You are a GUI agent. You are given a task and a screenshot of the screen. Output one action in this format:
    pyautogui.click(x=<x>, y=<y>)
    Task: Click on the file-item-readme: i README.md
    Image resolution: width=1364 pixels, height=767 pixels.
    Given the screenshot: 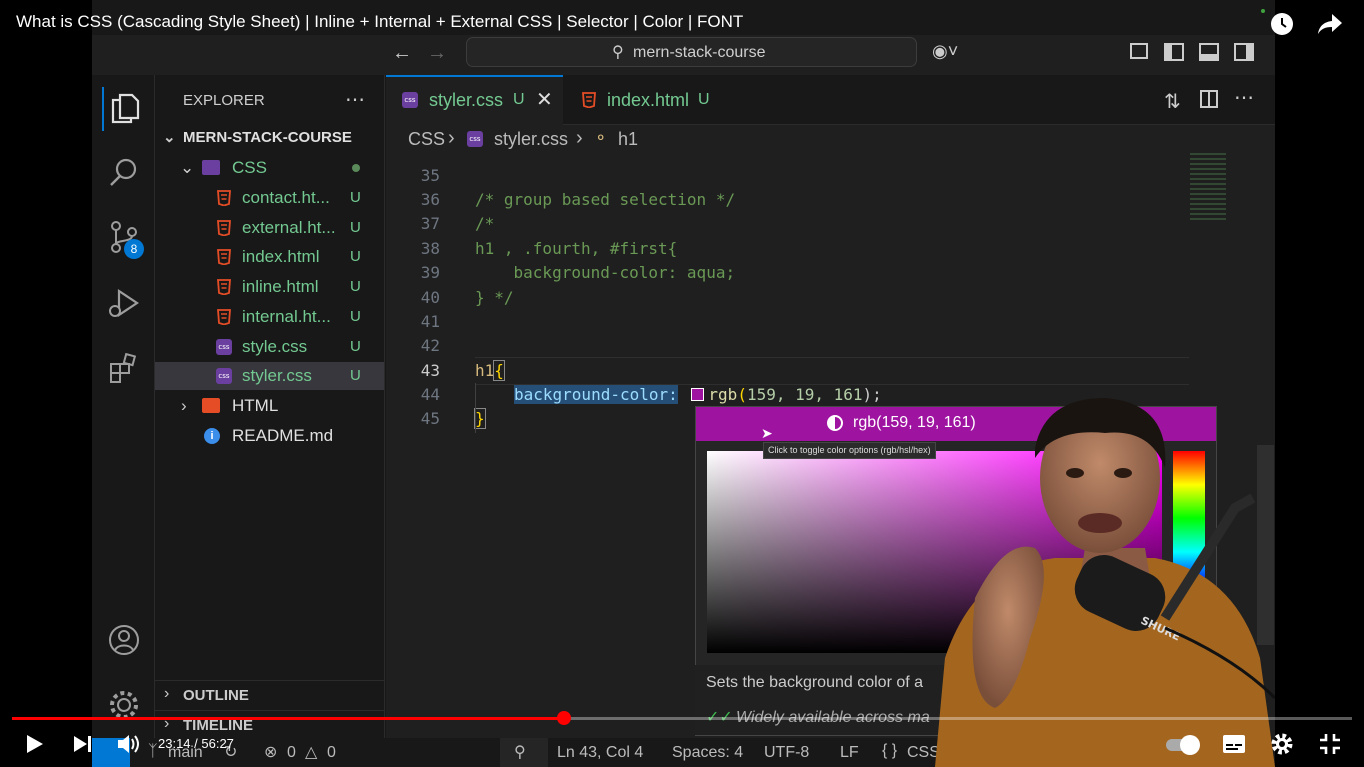 What is the action you would take?
    pyautogui.click(x=269, y=436)
    